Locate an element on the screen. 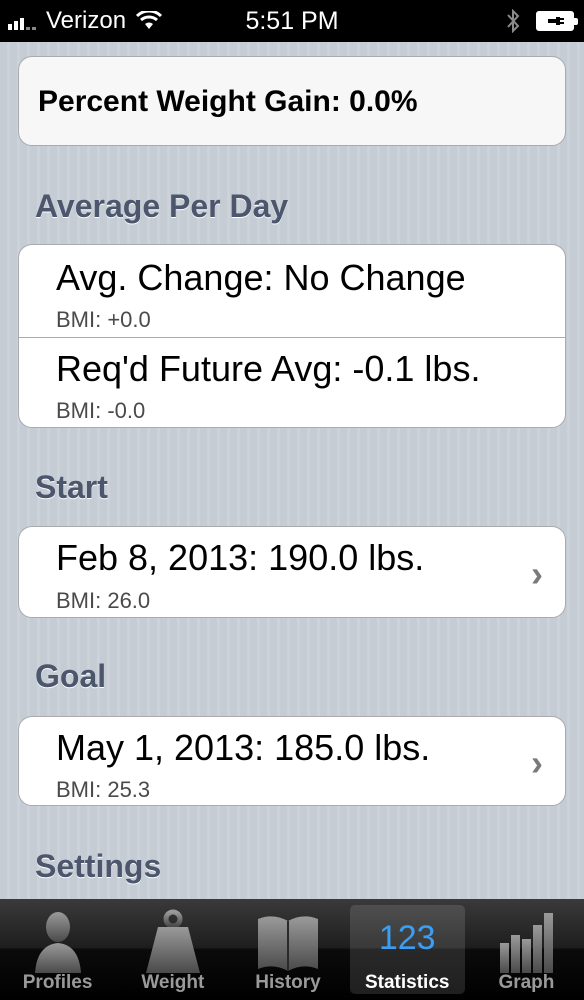 The height and width of the screenshot is (1000, 584). 123-icon: 123 is located at coordinates (407, 938).